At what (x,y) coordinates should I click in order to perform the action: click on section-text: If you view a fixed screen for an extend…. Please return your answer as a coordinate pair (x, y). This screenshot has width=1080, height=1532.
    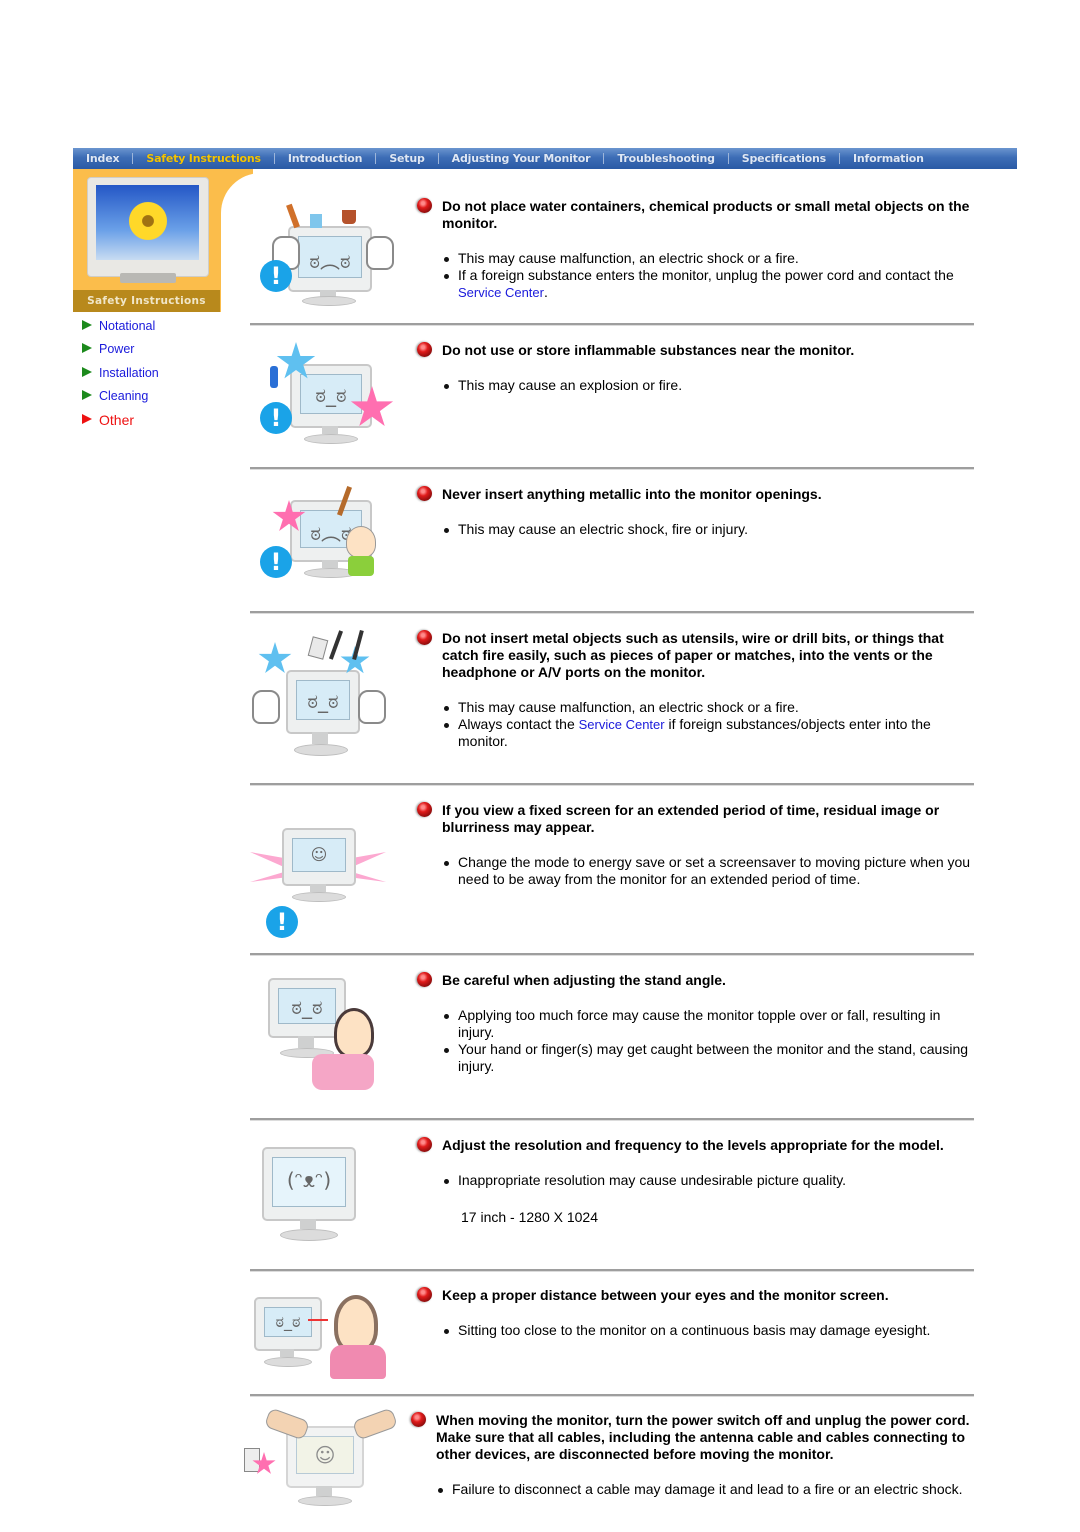
    Looking at the image, I should click on (695, 845).